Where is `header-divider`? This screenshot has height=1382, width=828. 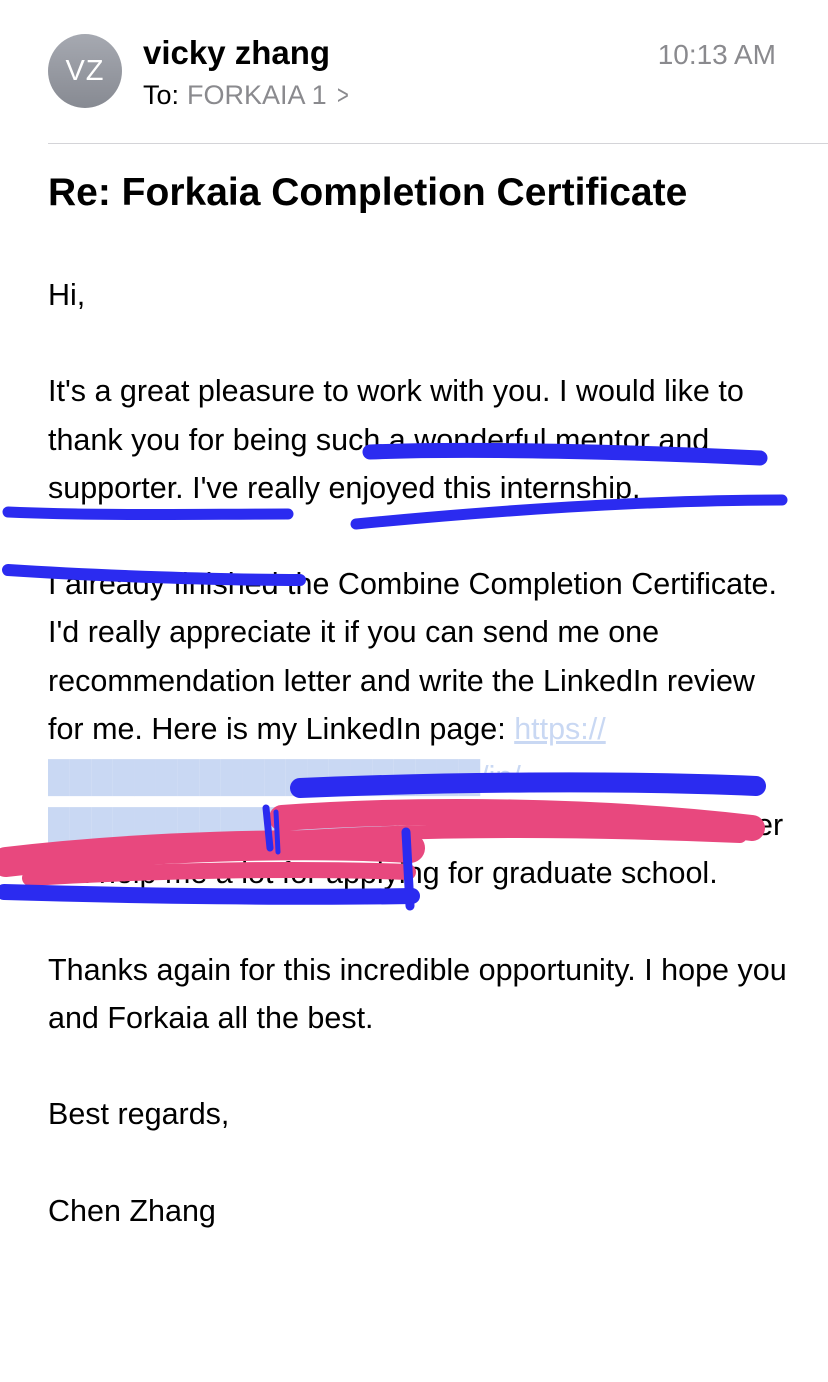
header-divider is located at coordinates (438, 143).